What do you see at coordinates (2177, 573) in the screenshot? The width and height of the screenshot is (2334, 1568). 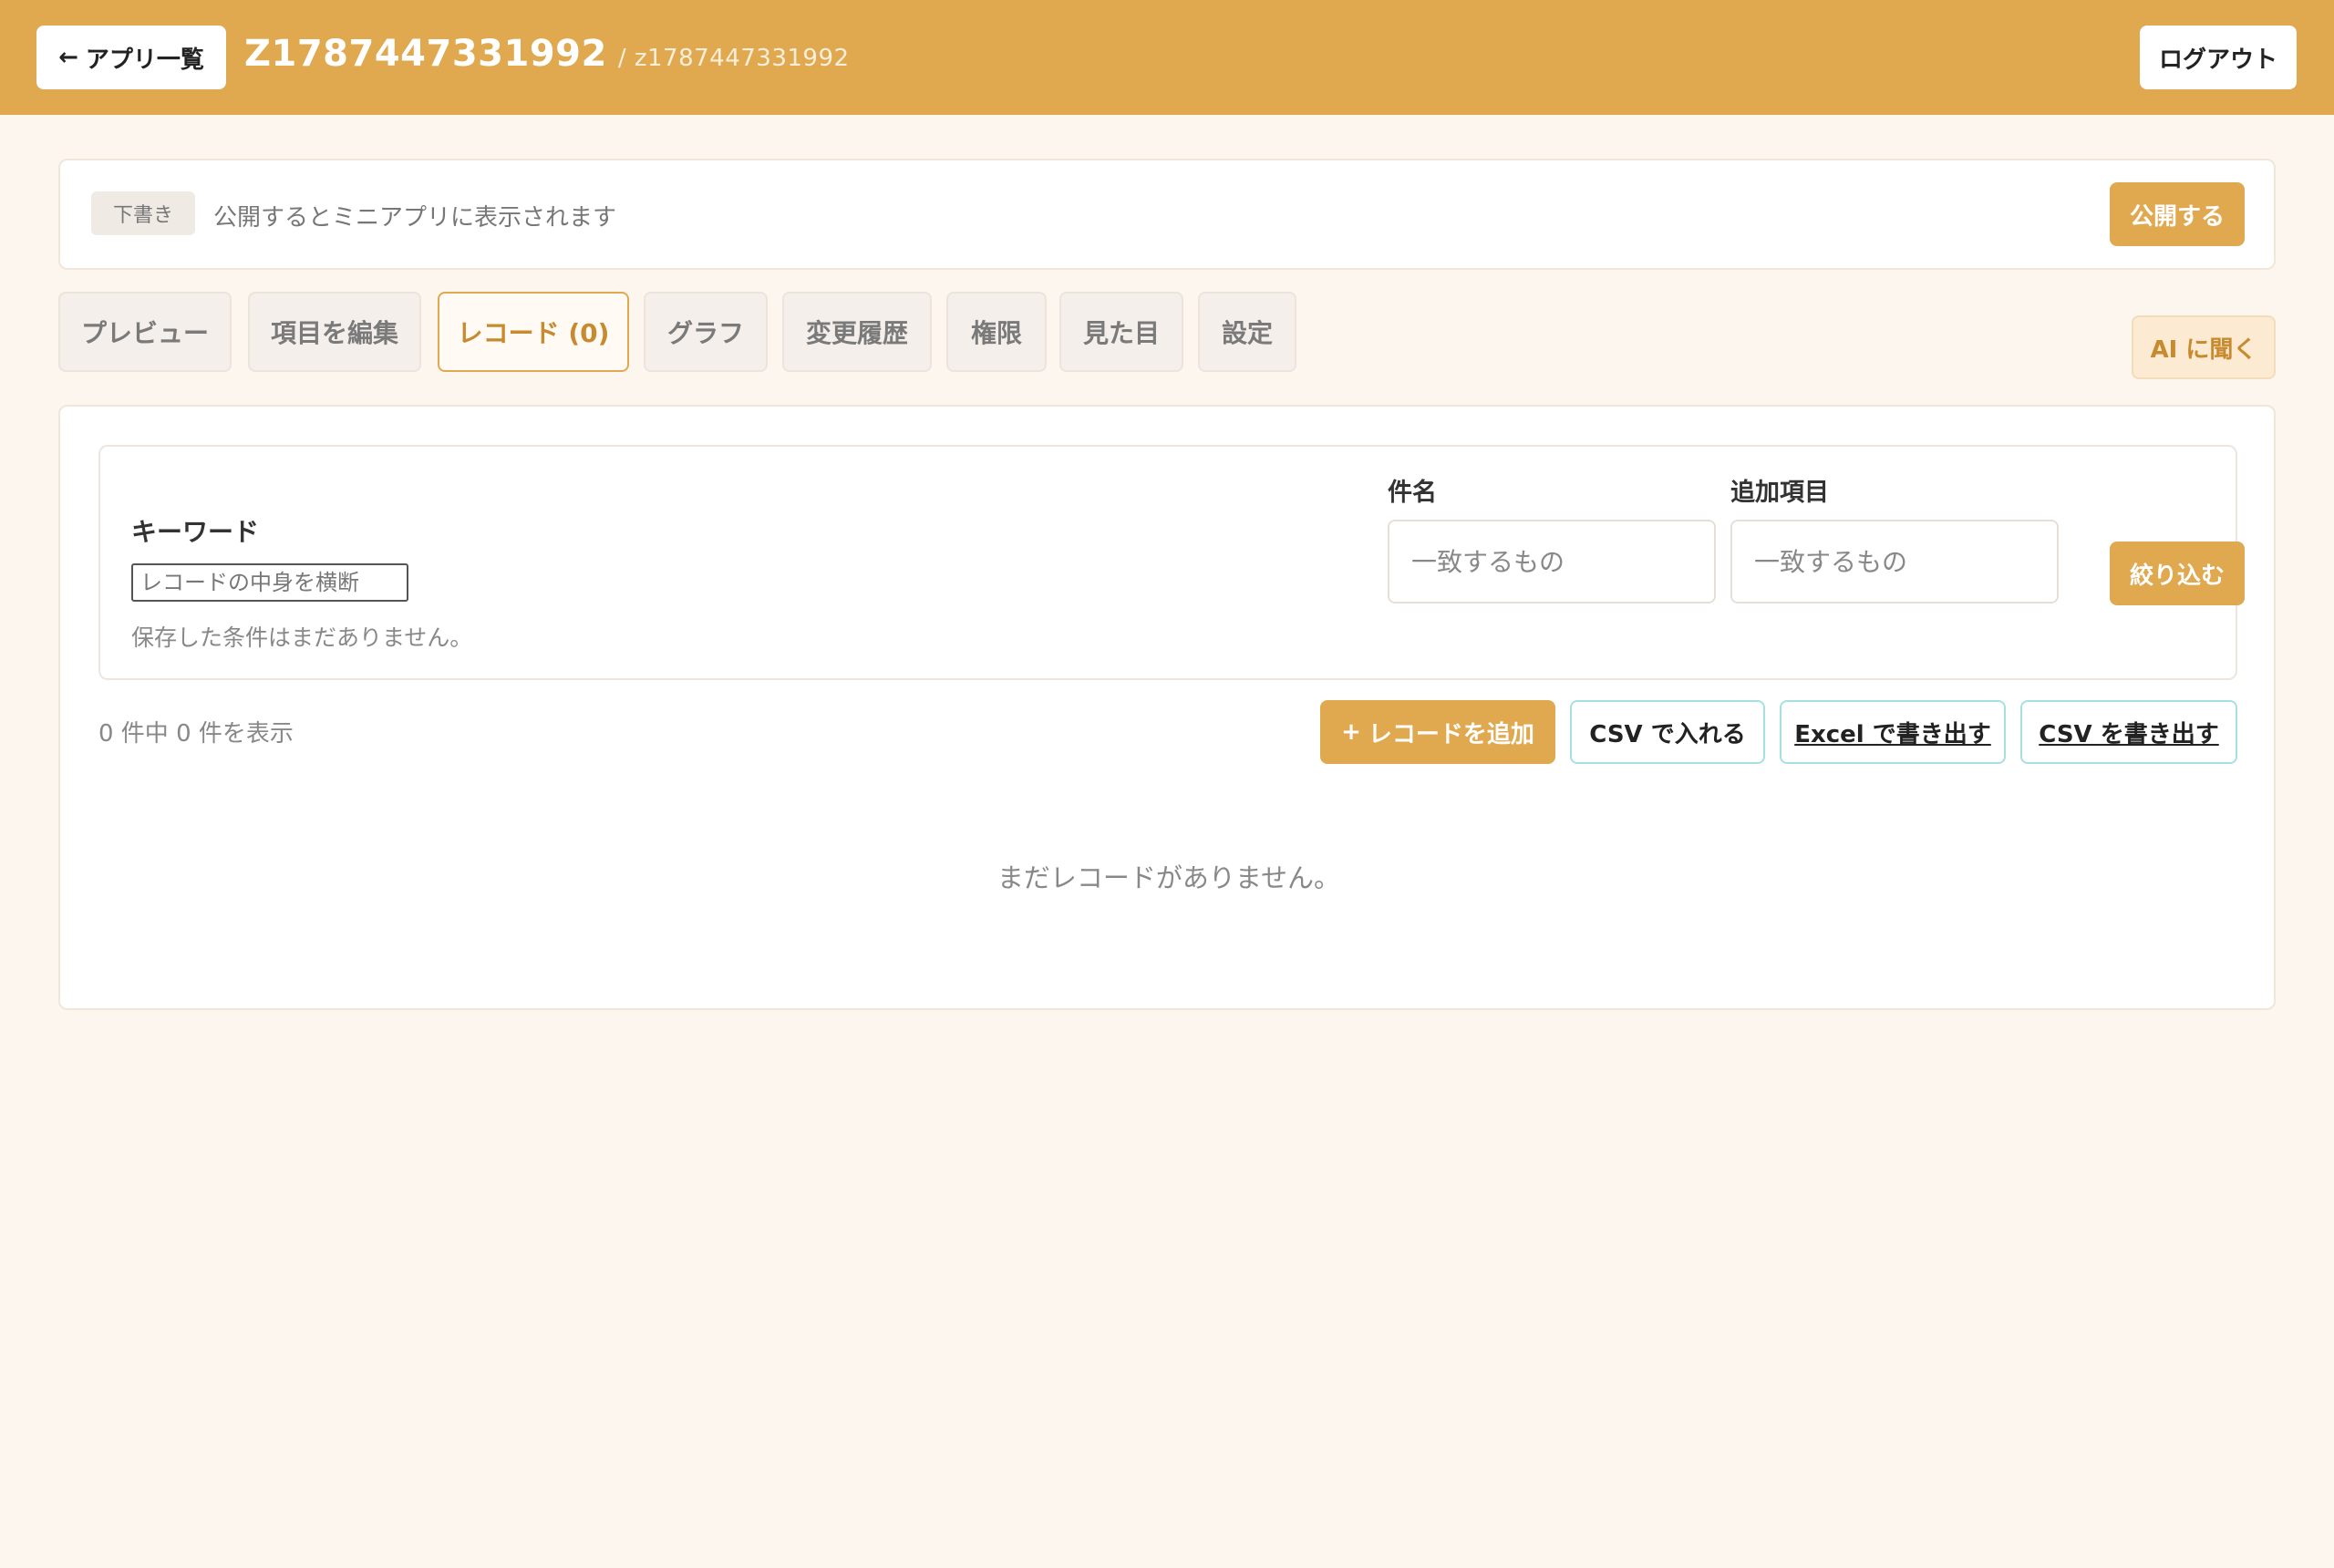 I see `apply-filter-button: 絞り込む` at bounding box center [2177, 573].